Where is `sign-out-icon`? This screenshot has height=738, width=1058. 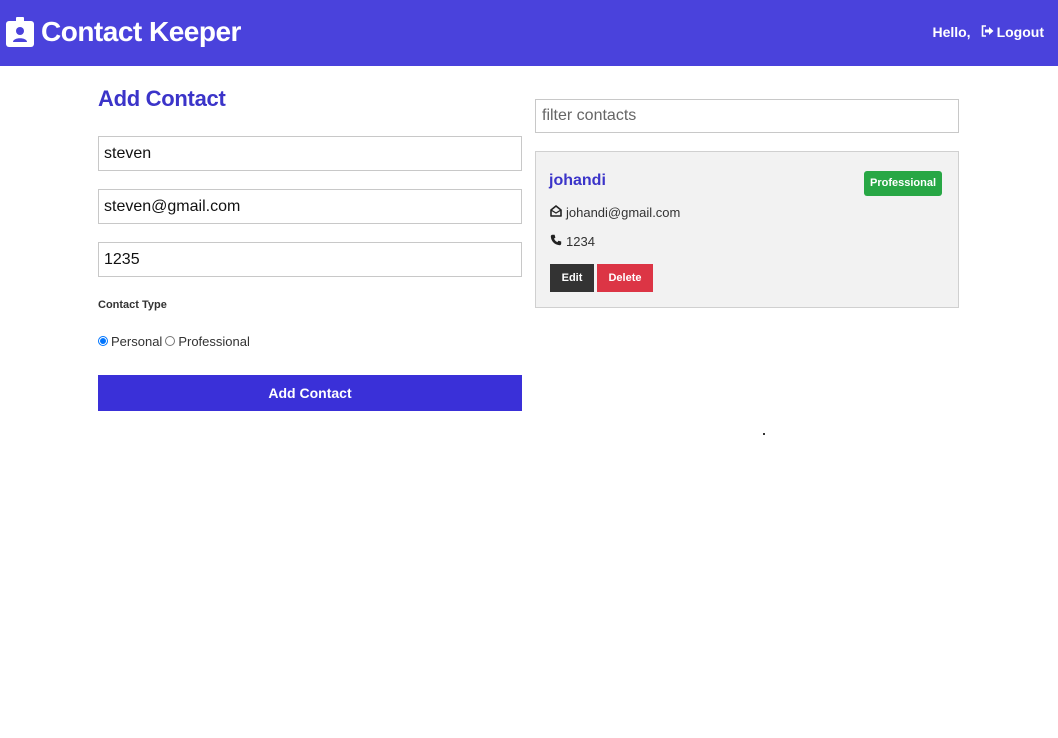
sign-out-icon is located at coordinates (989, 32).